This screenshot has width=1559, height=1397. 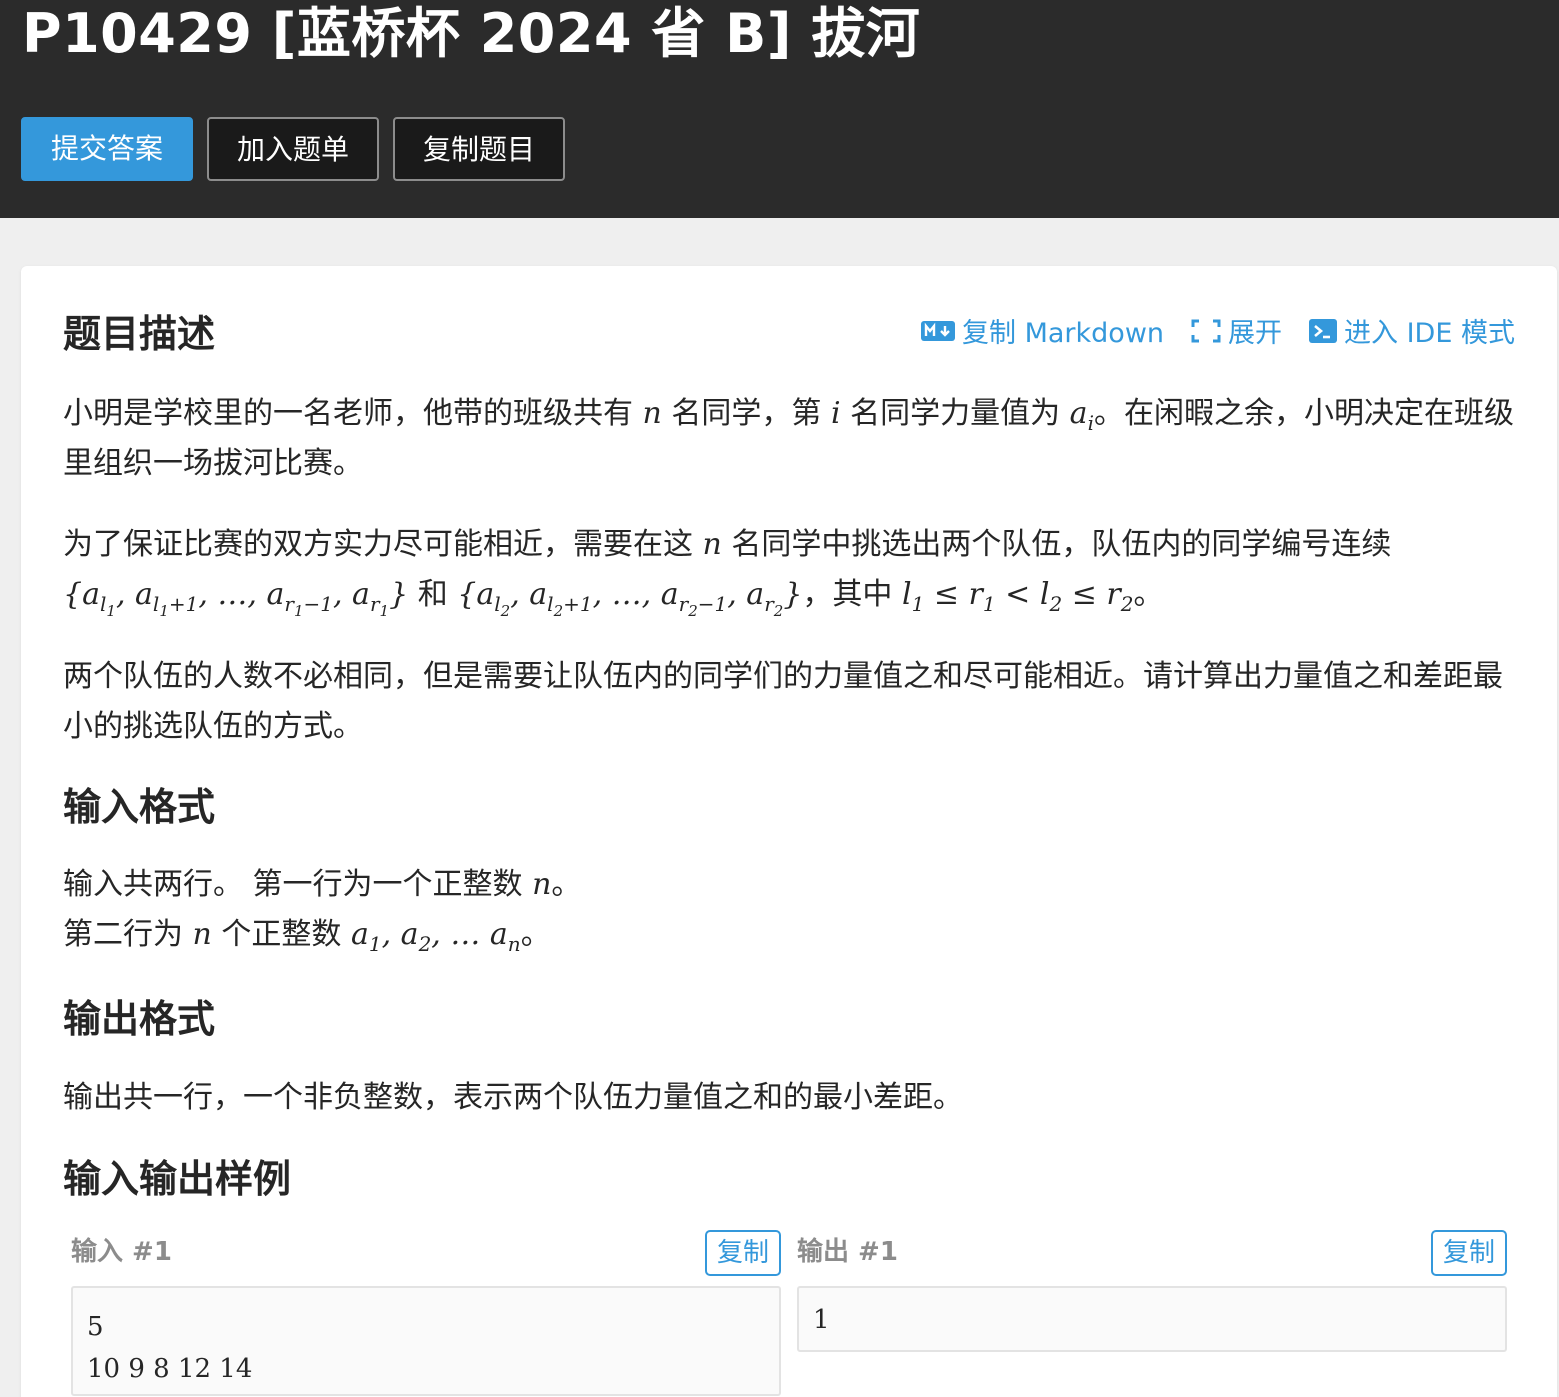 What do you see at coordinates (479, 149) in the screenshot?
I see `copy-problem-button: 复制题目` at bounding box center [479, 149].